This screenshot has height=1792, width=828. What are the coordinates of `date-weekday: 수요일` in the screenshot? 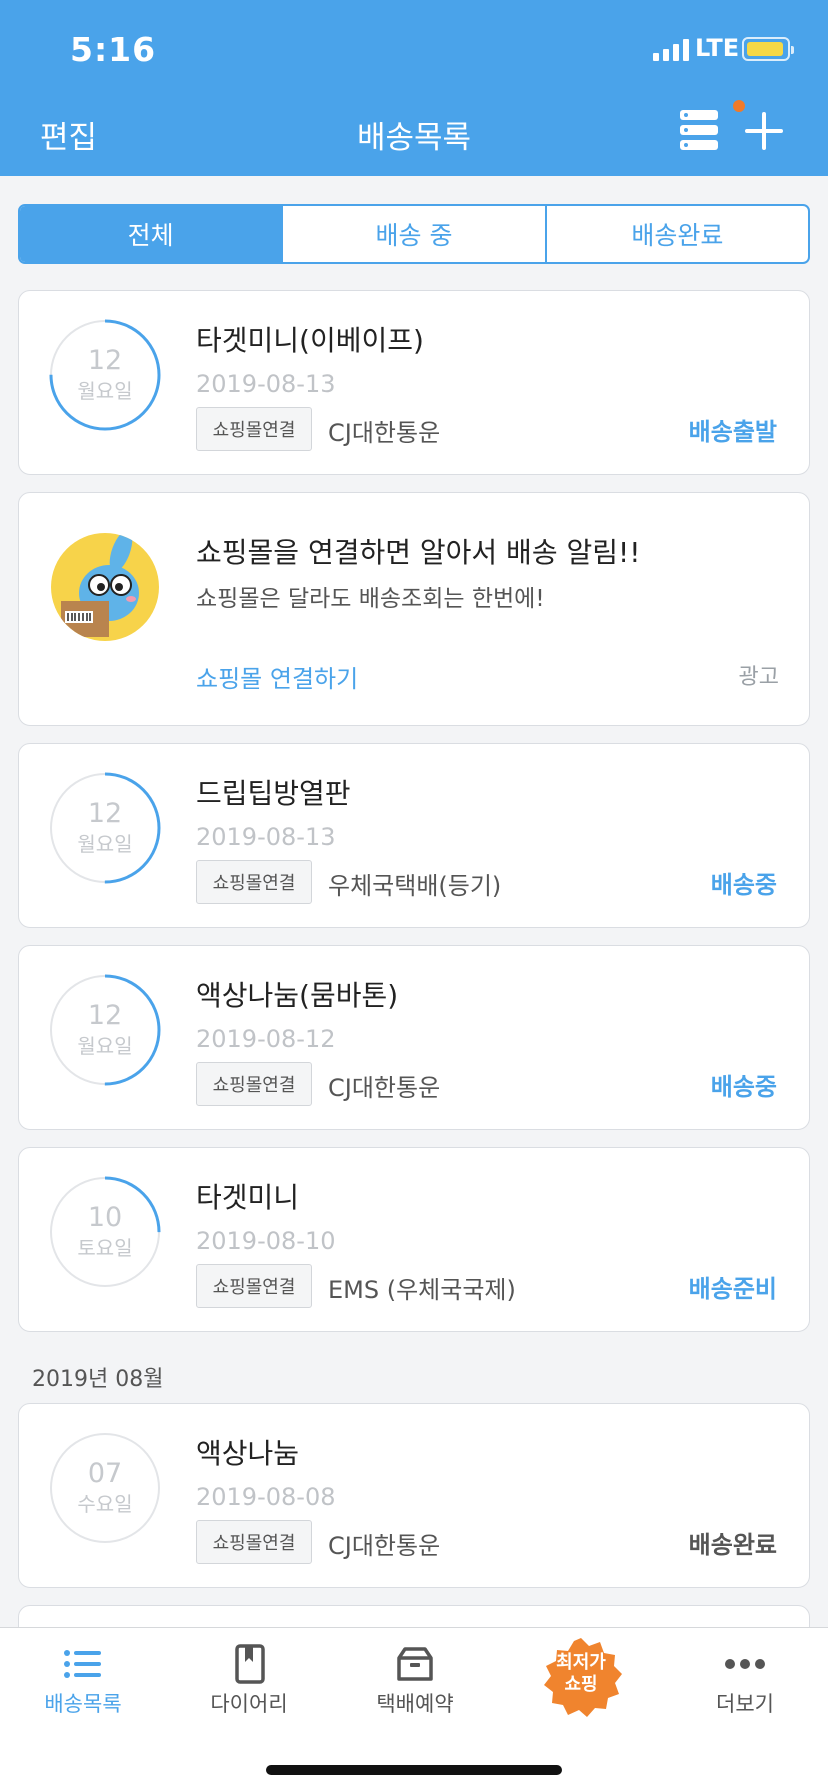 It's located at (105, 1504).